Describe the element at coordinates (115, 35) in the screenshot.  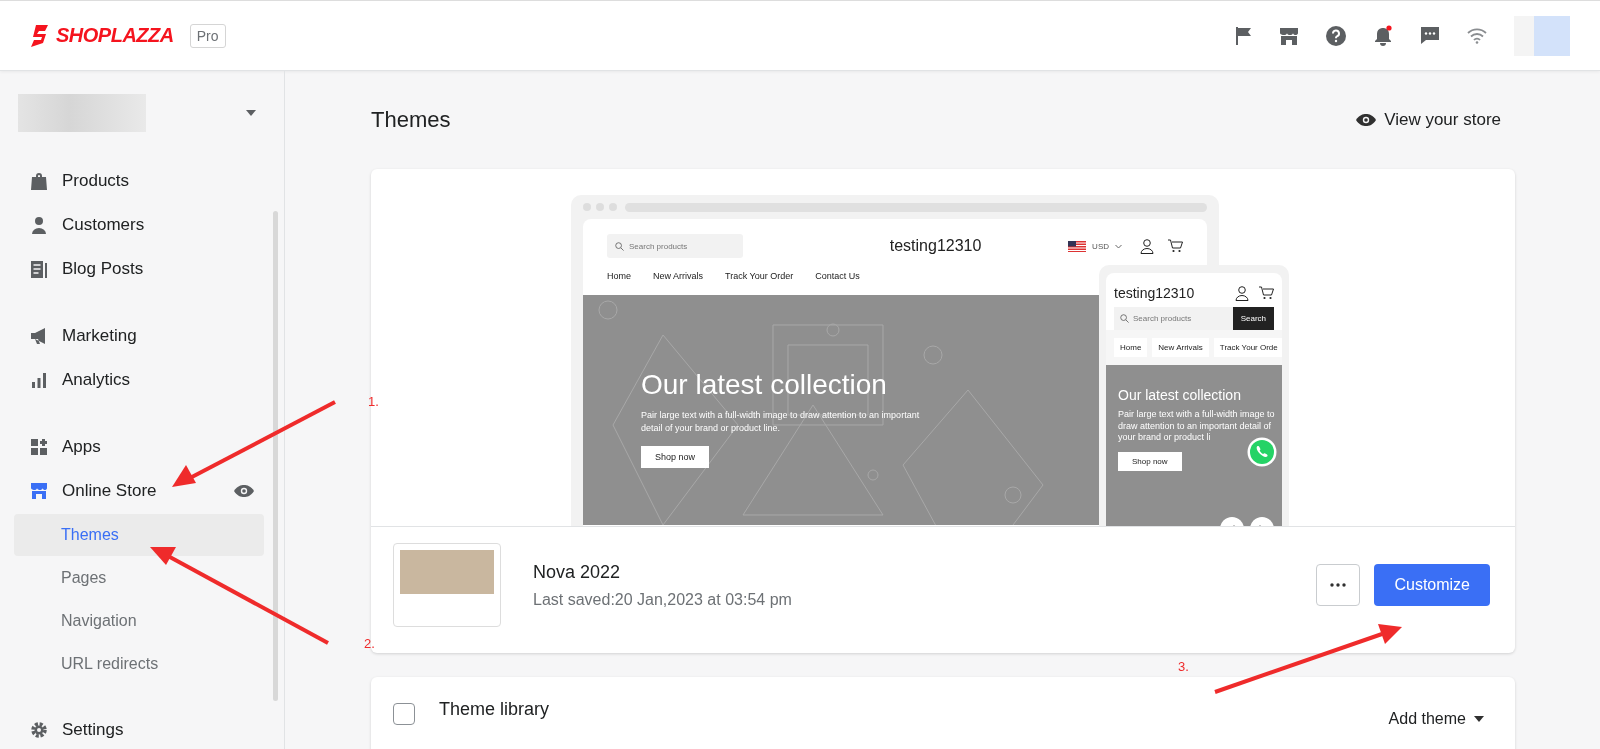
I see `logo-wordmark: SHOPLAZZA` at that location.